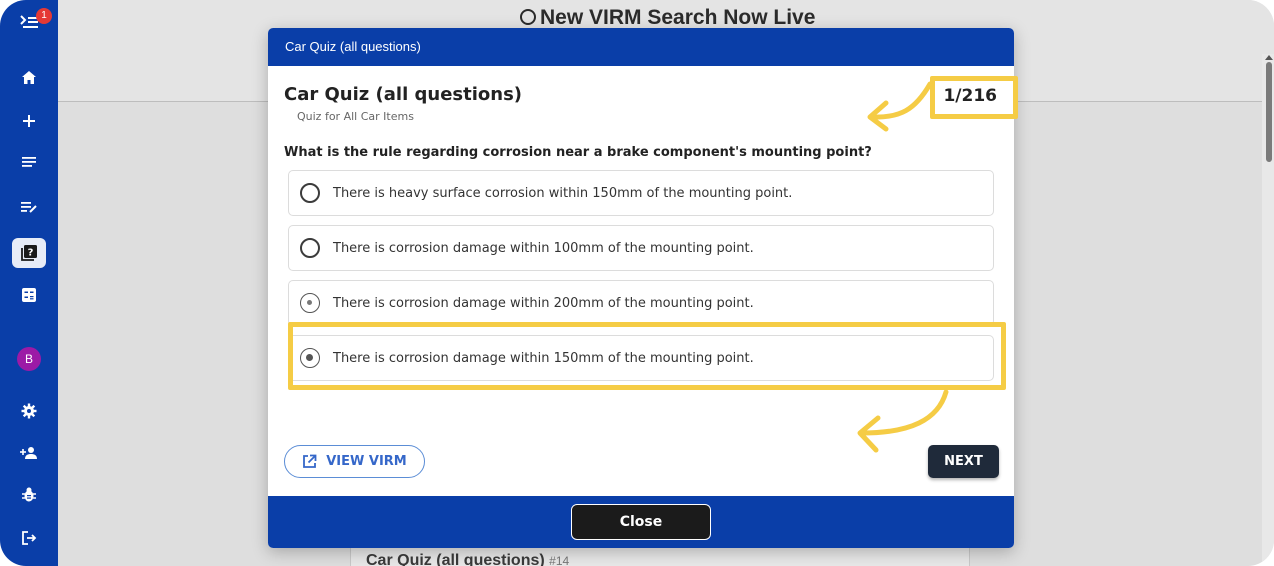 The image size is (1274, 566). I want to click on announcement-text: New VIRM Search Now Live, so click(678, 17).